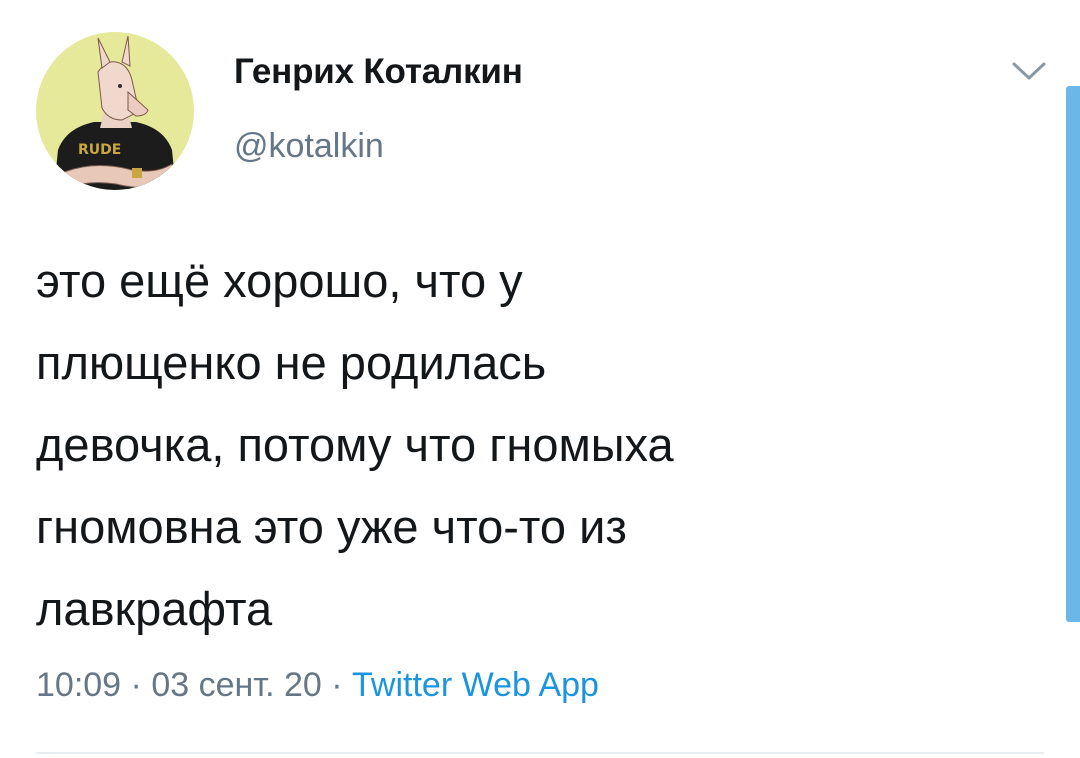 The height and width of the screenshot is (758, 1080). What do you see at coordinates (236, 685) in the screenshot?
I see `tweet-date: 03 сент. 20` at bounding box center [236, 685].